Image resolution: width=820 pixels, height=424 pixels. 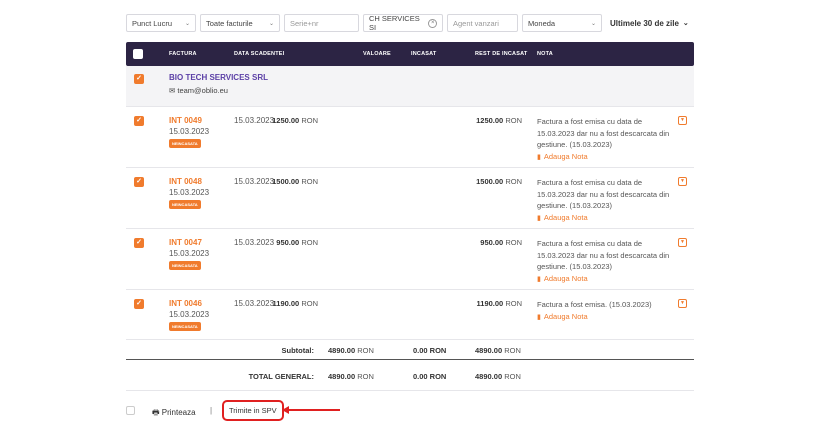 What do you see at coordinates (218, 77) in the screenshot?
I see `customer-name: BIO TECH SERVICES SRL` at bounding box center [218, 77].